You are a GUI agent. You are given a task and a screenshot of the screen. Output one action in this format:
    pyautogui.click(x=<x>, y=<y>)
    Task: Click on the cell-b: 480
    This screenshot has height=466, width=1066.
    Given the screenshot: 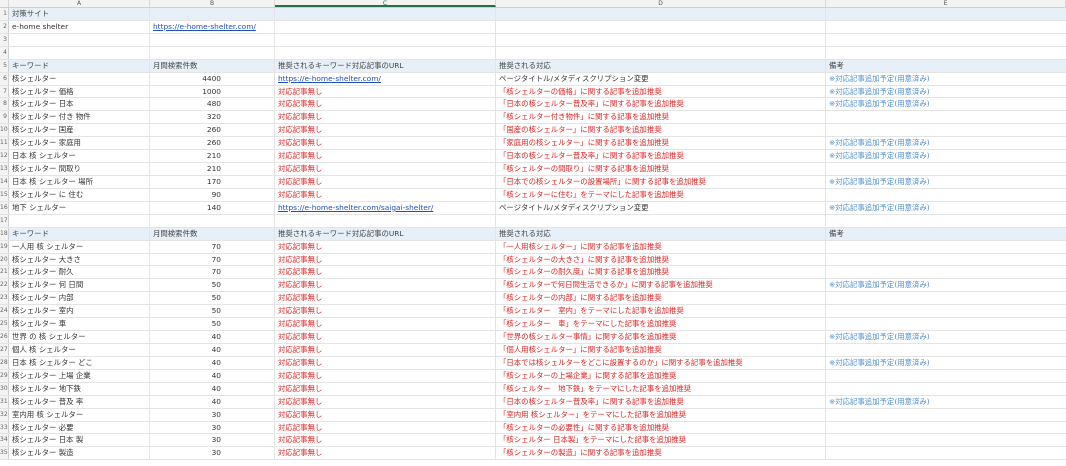 What is the action you would take?
    pyautogui.click(x=212, y=104)
    